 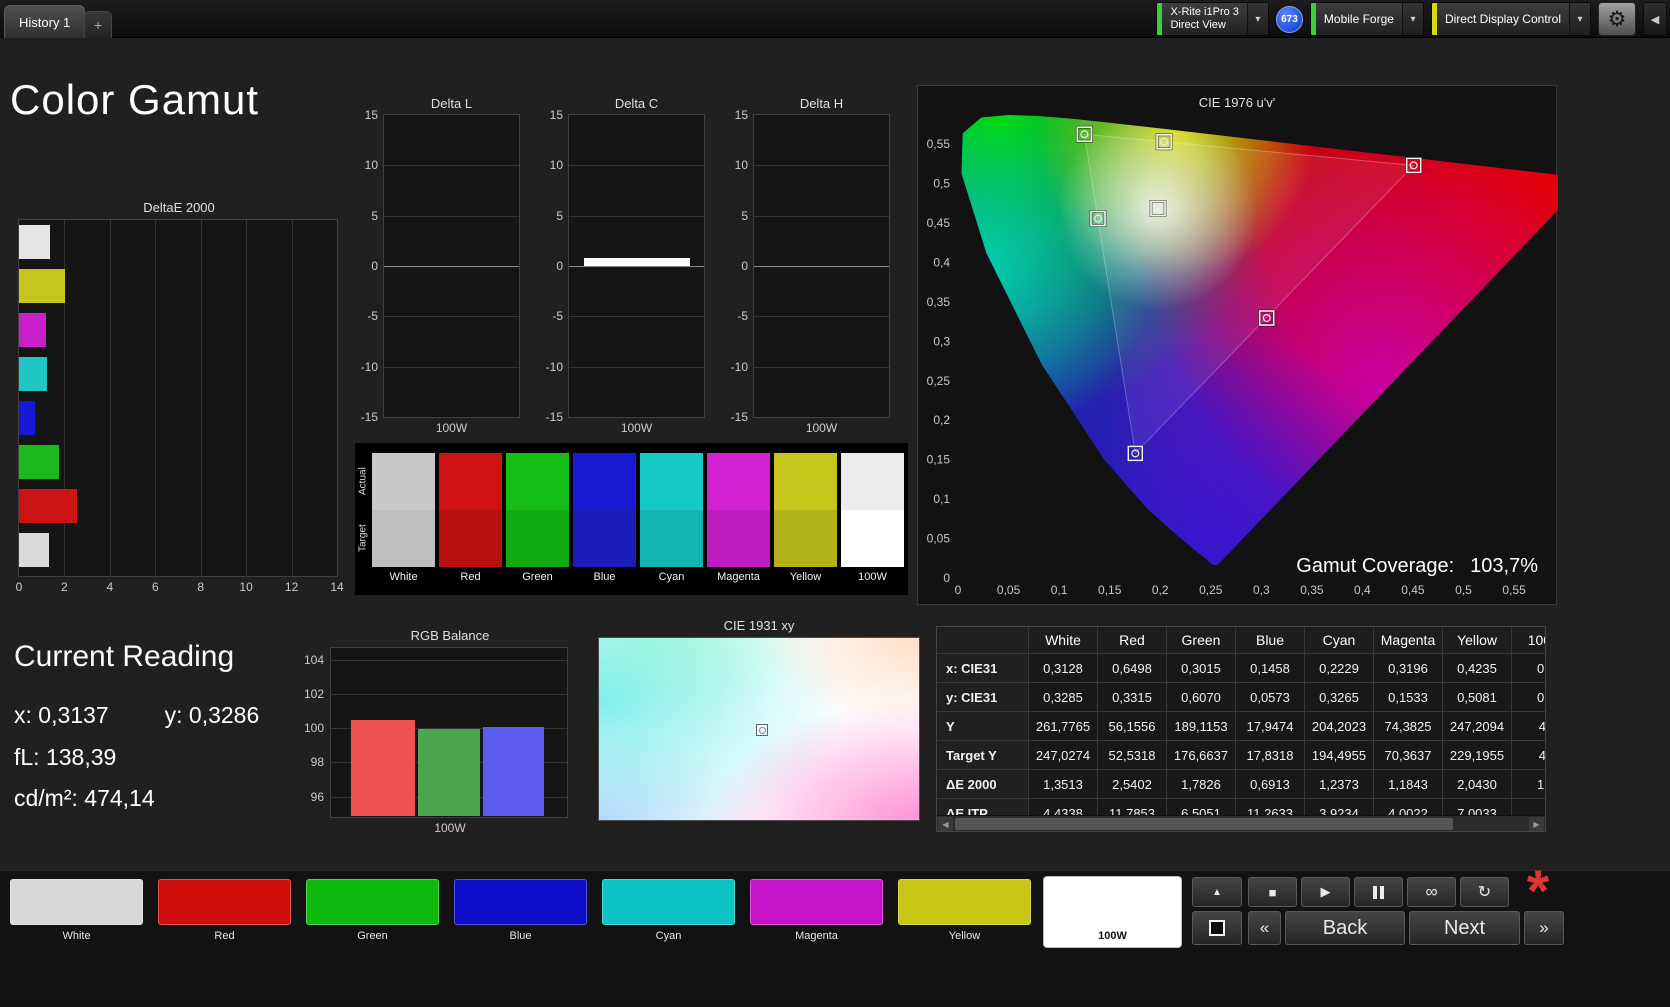 What do you see at coordinates (1463, 590) in the screenshot?
I see `x-tick-label: 0,5` at bounding box center [1463, 590].